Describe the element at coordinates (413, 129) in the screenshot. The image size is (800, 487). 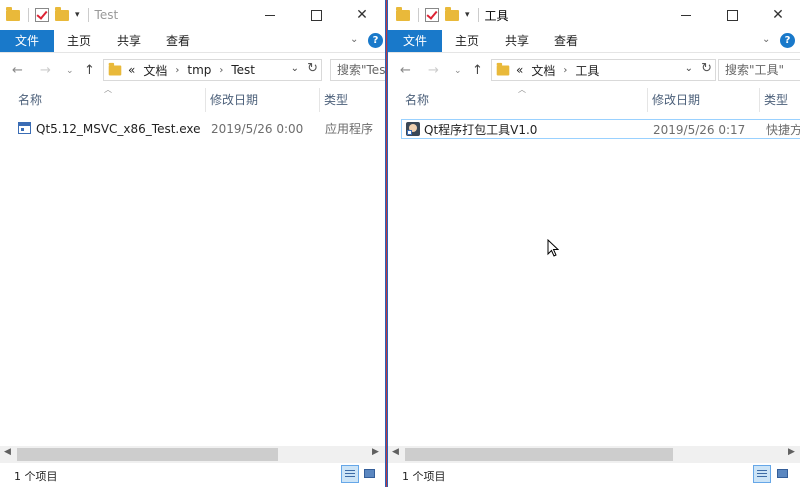
I see `shortcut-icon` at that location.